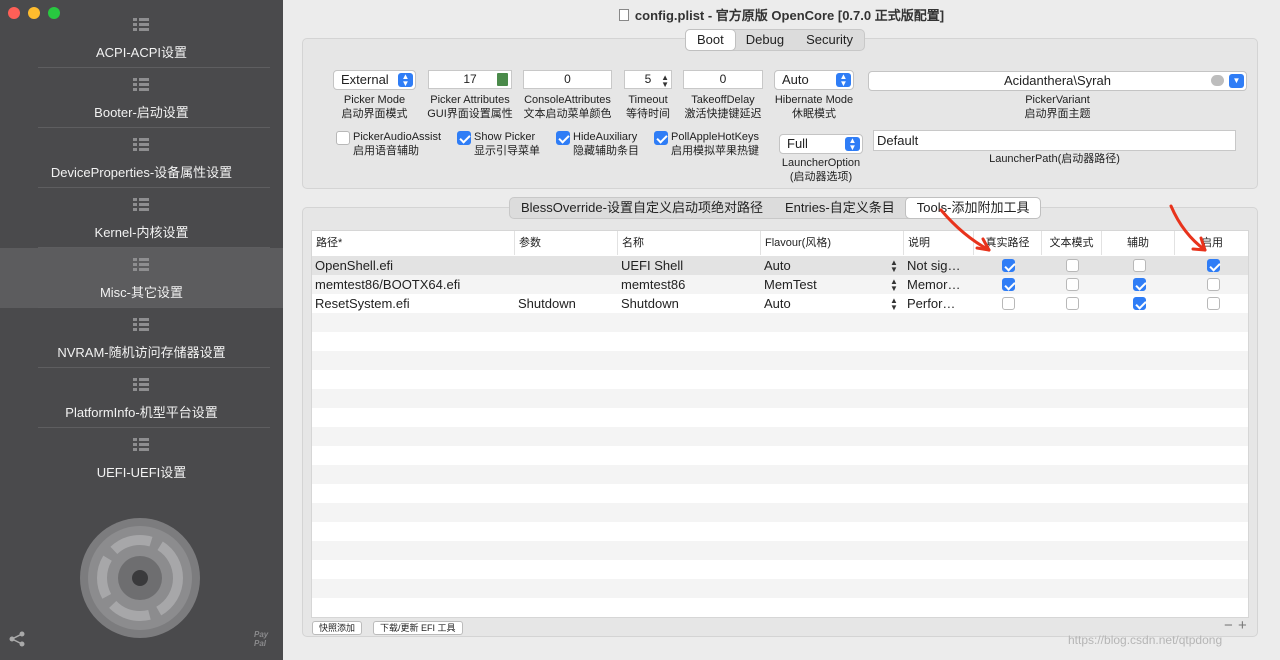 This screenshot has width=1280, height=660. I want to click on picker-attributes-caption: Picker Attributes GUI界面设置属性, so click(470, 107).